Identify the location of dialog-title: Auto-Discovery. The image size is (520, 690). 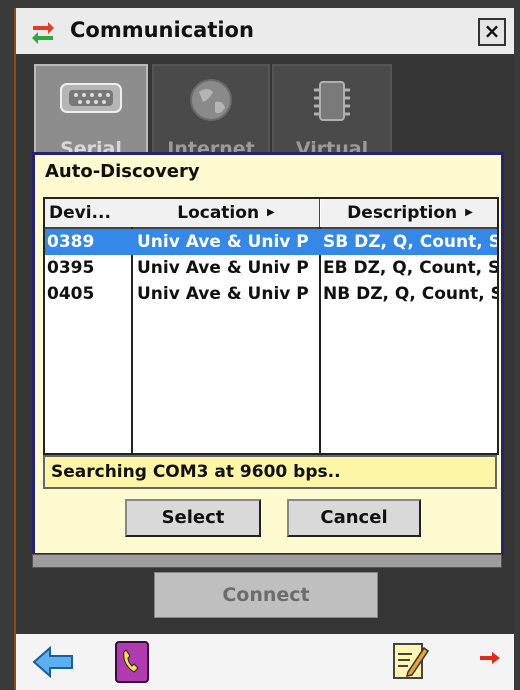
(122, 171).